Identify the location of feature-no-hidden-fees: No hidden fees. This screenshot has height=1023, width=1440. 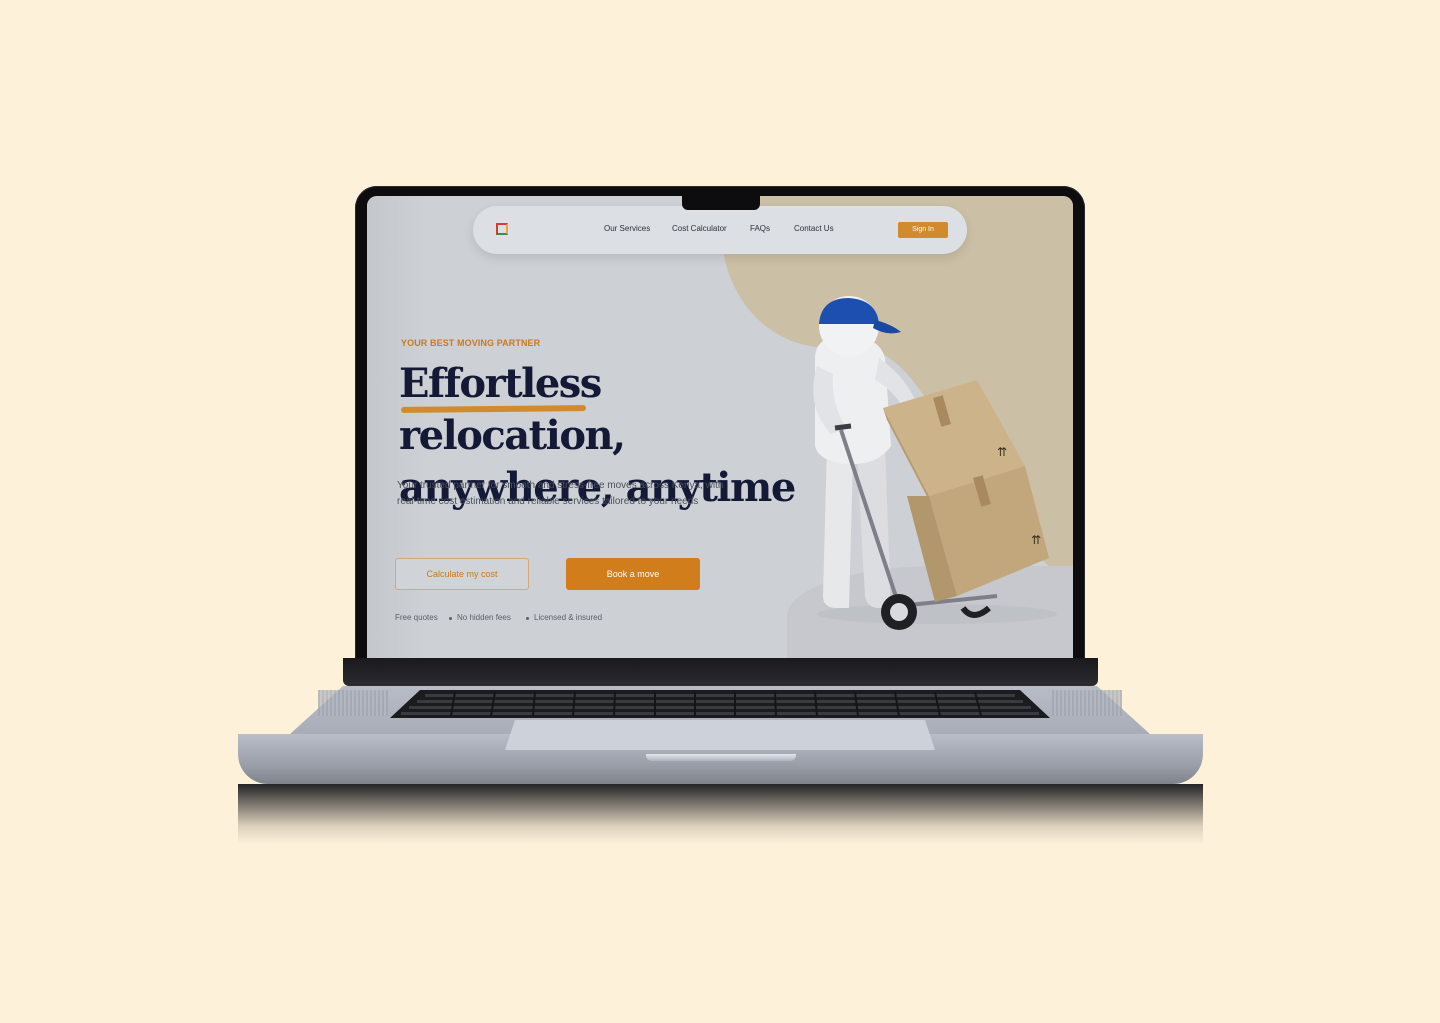
(484, 617).